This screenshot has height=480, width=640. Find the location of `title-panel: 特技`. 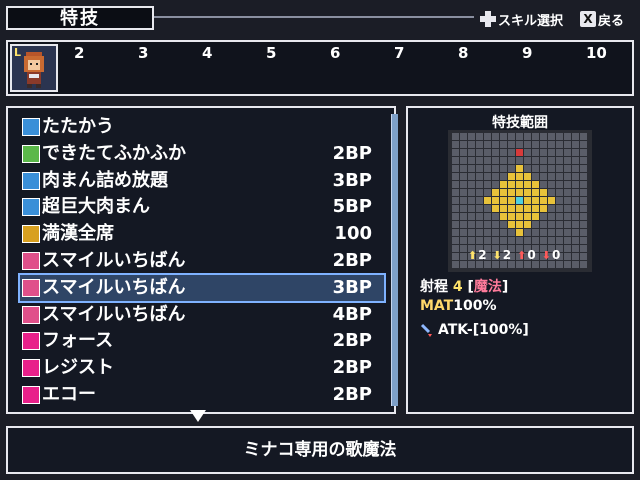

title-panel: 特技 is located at coordinates (80, 18).